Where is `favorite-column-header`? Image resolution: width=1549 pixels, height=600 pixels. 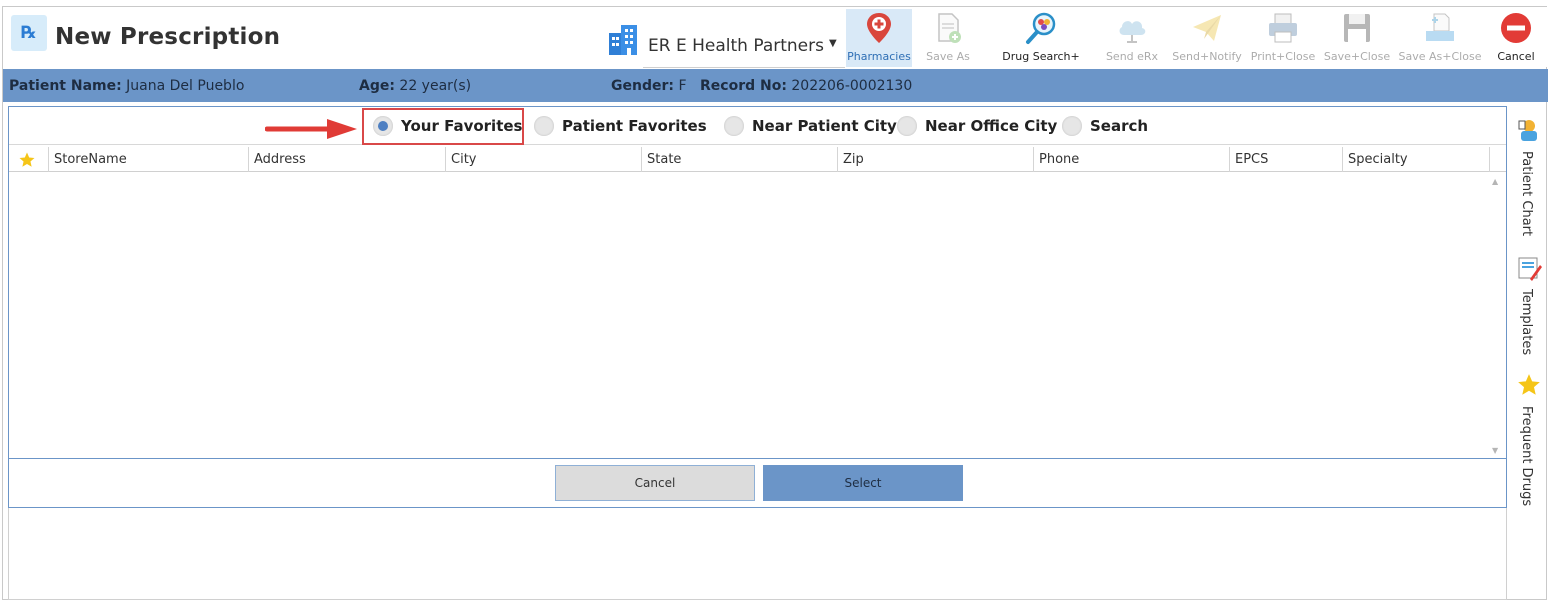
favorite-column-header is located at coordinates (29, 159).